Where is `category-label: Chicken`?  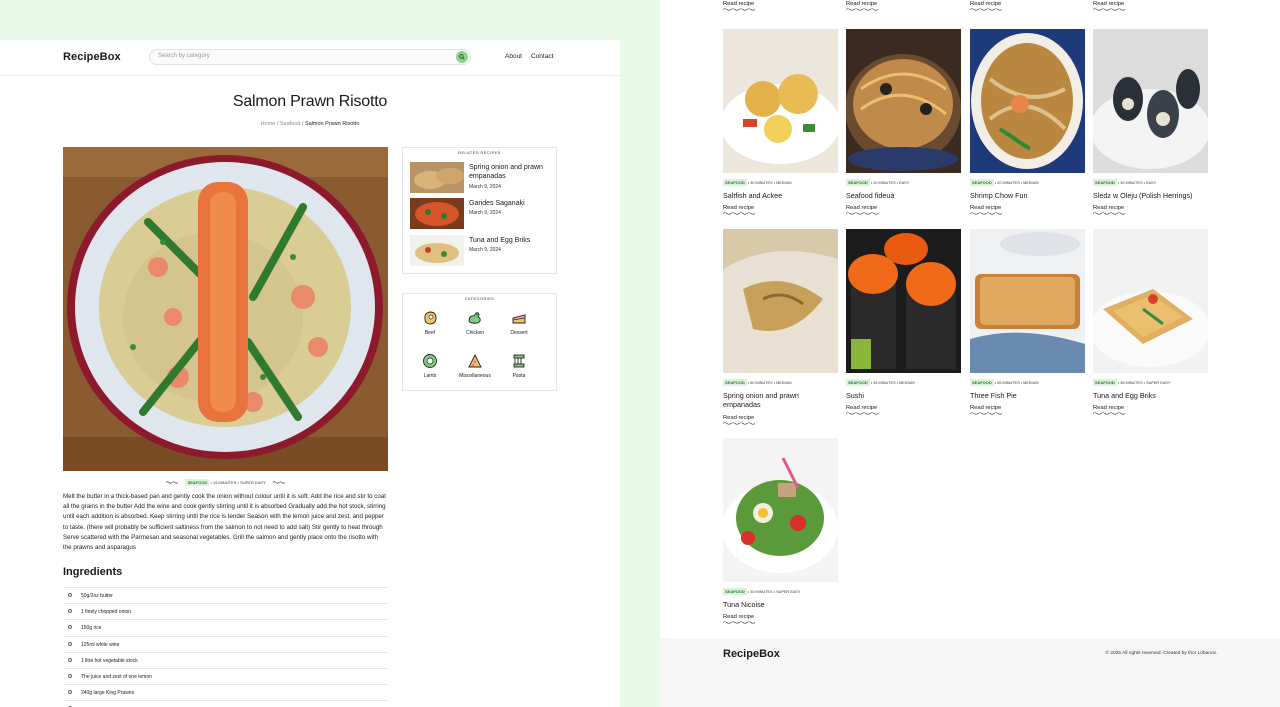 category-label: Chicken is located at coordinates (475, 333).